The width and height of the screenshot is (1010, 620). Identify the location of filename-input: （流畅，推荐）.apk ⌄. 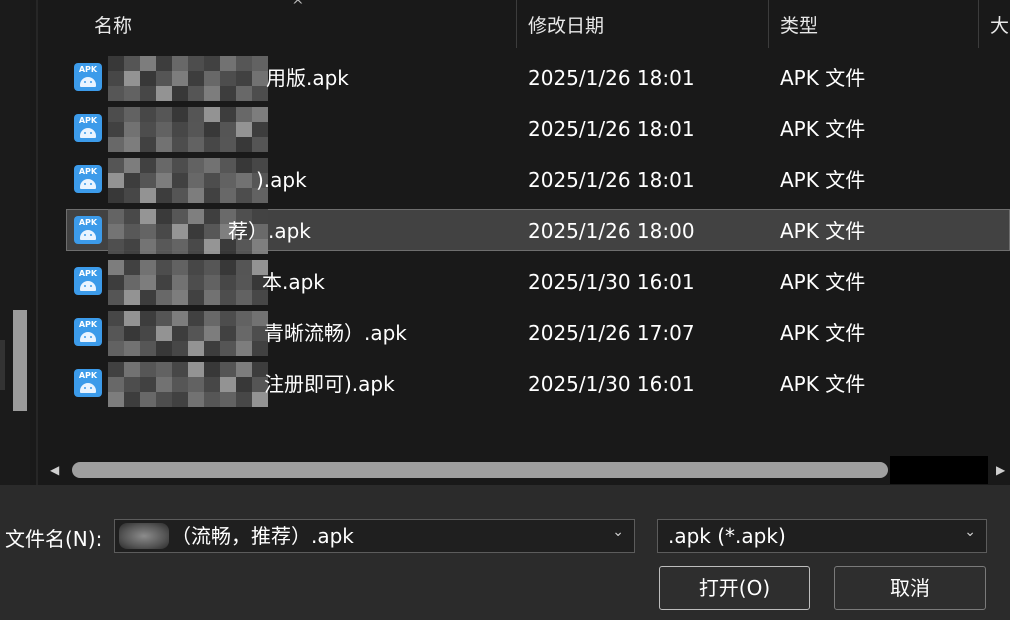
(374, 536).